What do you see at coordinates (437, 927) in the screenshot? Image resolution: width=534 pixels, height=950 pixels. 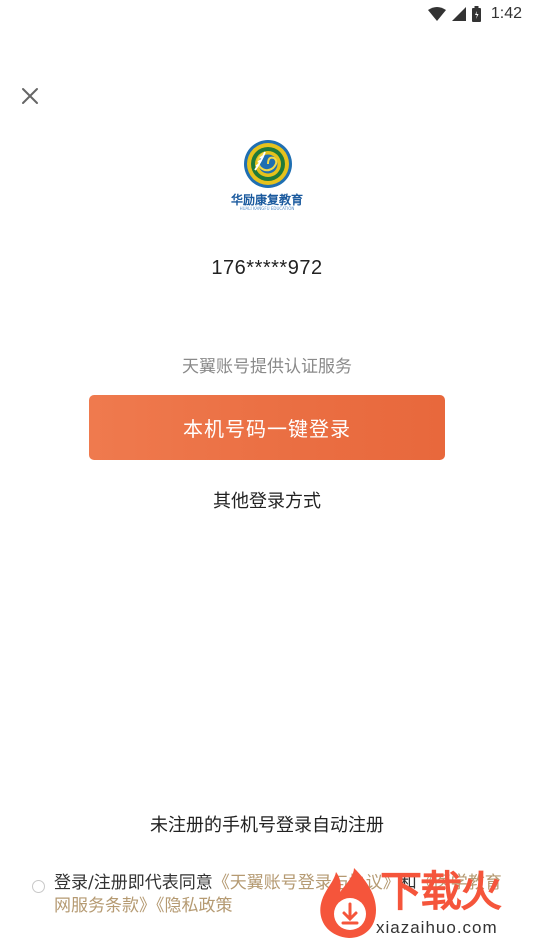 I see `watermark-url: xiazaihuo.com` at bounding box center [437, 927].